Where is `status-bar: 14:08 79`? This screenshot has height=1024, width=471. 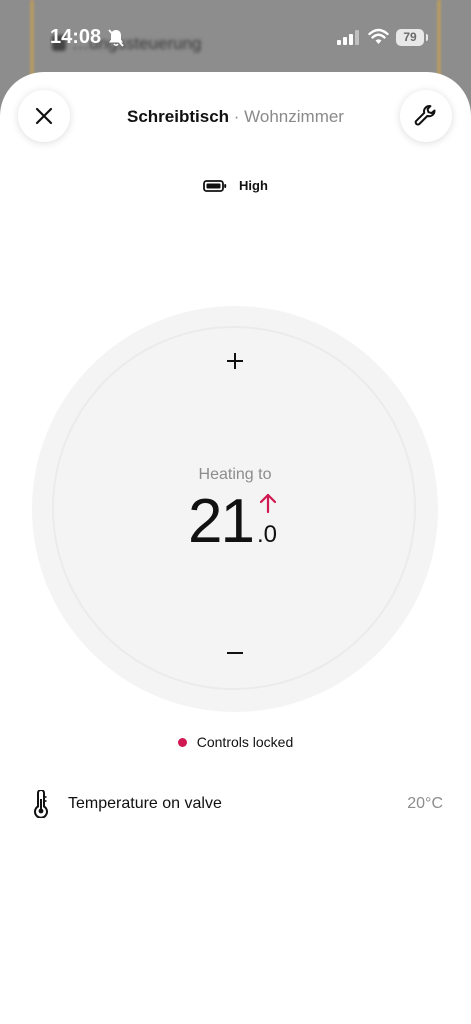
status-bar: 14:08 79 is located at coordinates (235, 38).